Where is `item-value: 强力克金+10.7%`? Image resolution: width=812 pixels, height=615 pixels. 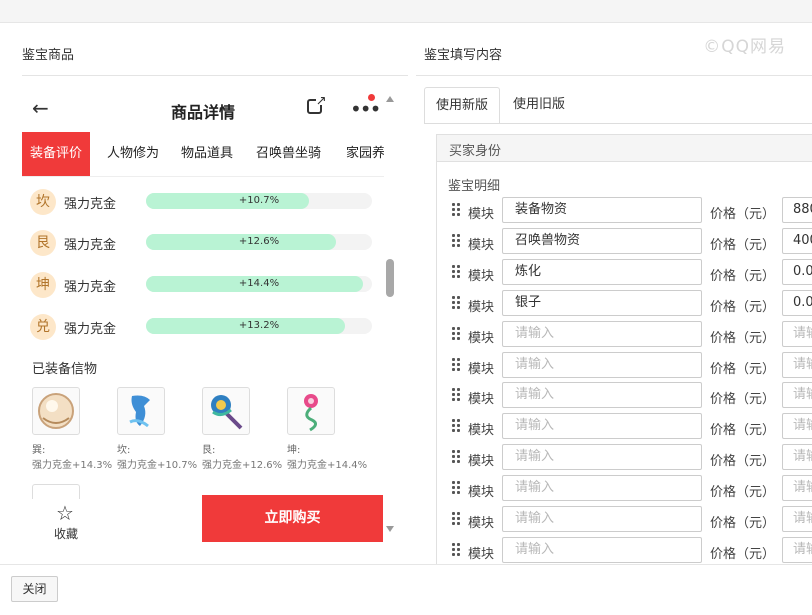 item-value: 强力克金+10.7% is located at coordinates (157, 465).